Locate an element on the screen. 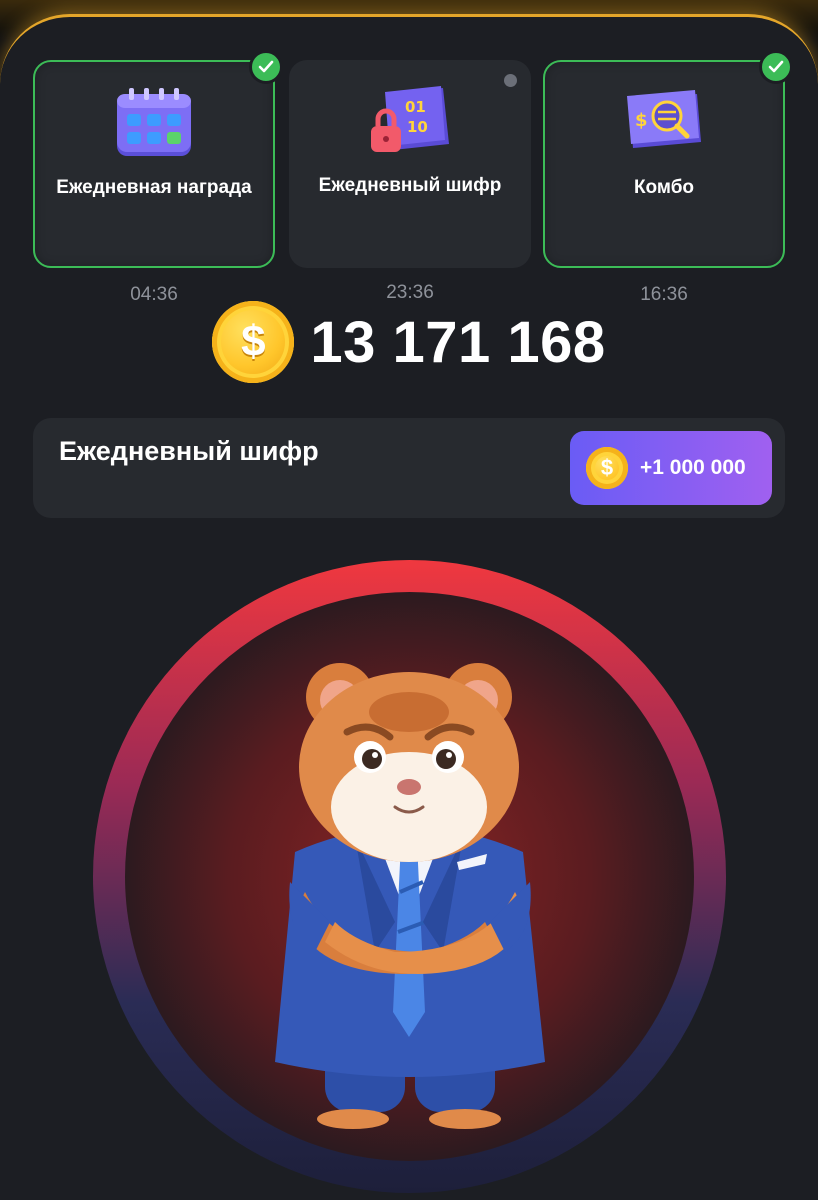  cipher-lock-icon: 01 10 is located at coordinates (410, 124).